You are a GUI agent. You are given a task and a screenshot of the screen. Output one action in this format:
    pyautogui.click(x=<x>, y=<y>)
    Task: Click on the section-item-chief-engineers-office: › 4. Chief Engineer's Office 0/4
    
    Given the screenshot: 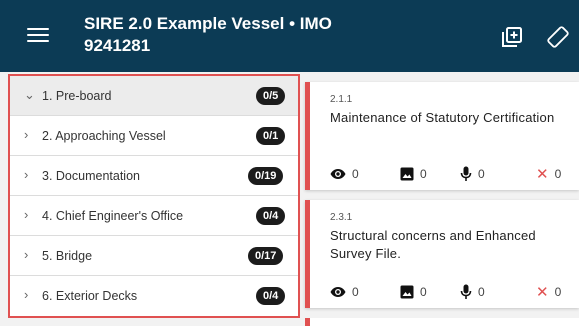 What is the action you would take?
    pyautogui.click(x=154, y=216)
    